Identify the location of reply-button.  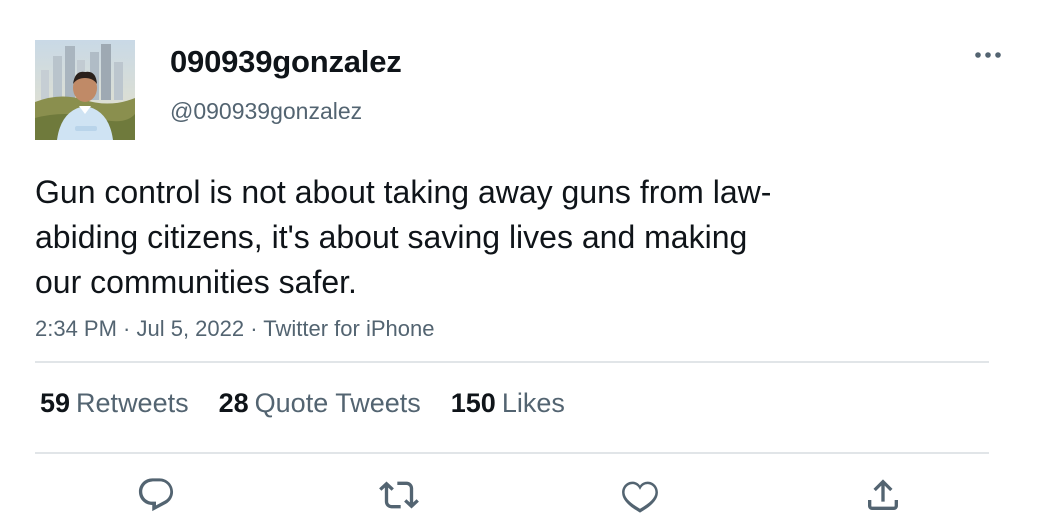
(156, 495).